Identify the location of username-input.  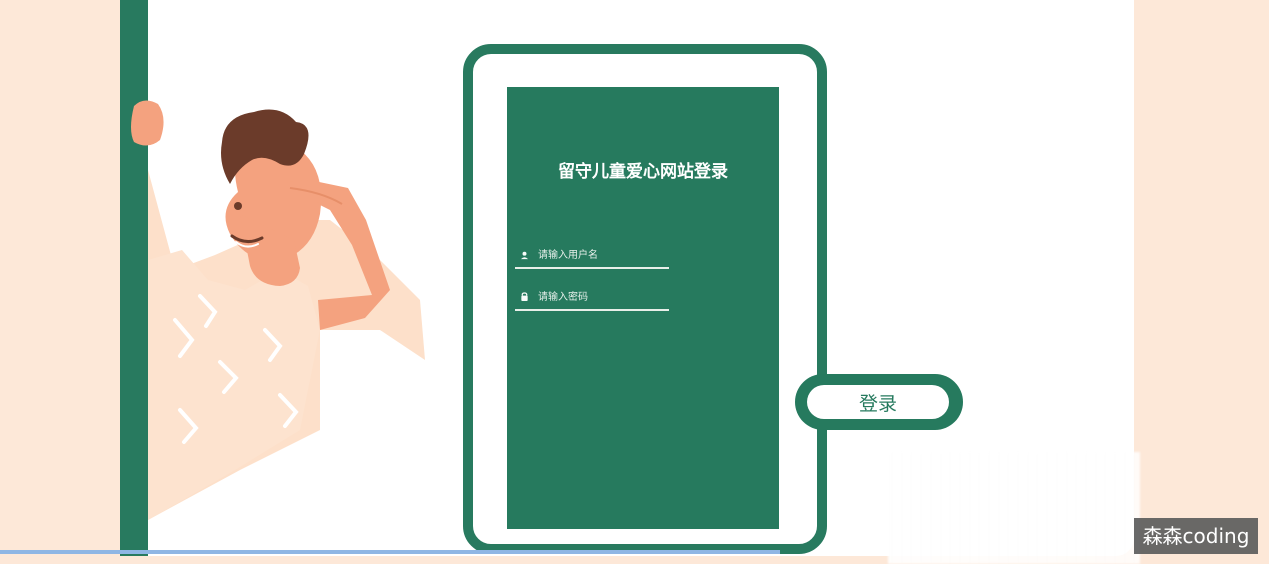
(602, 255).